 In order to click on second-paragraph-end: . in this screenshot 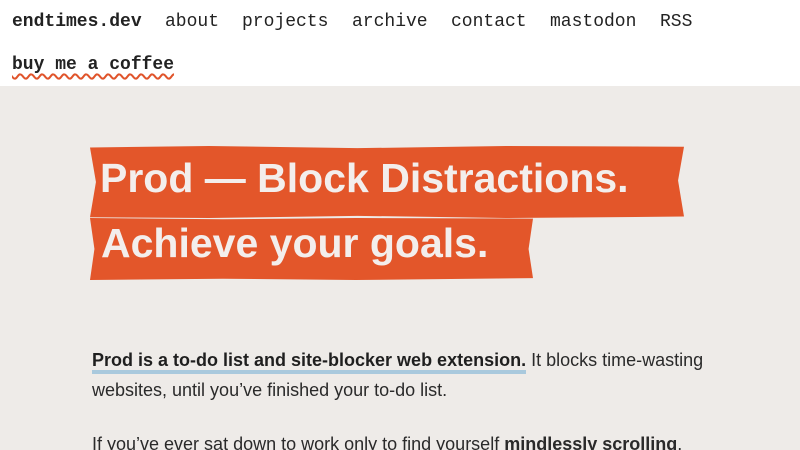, I will do `click(680, 442)`.